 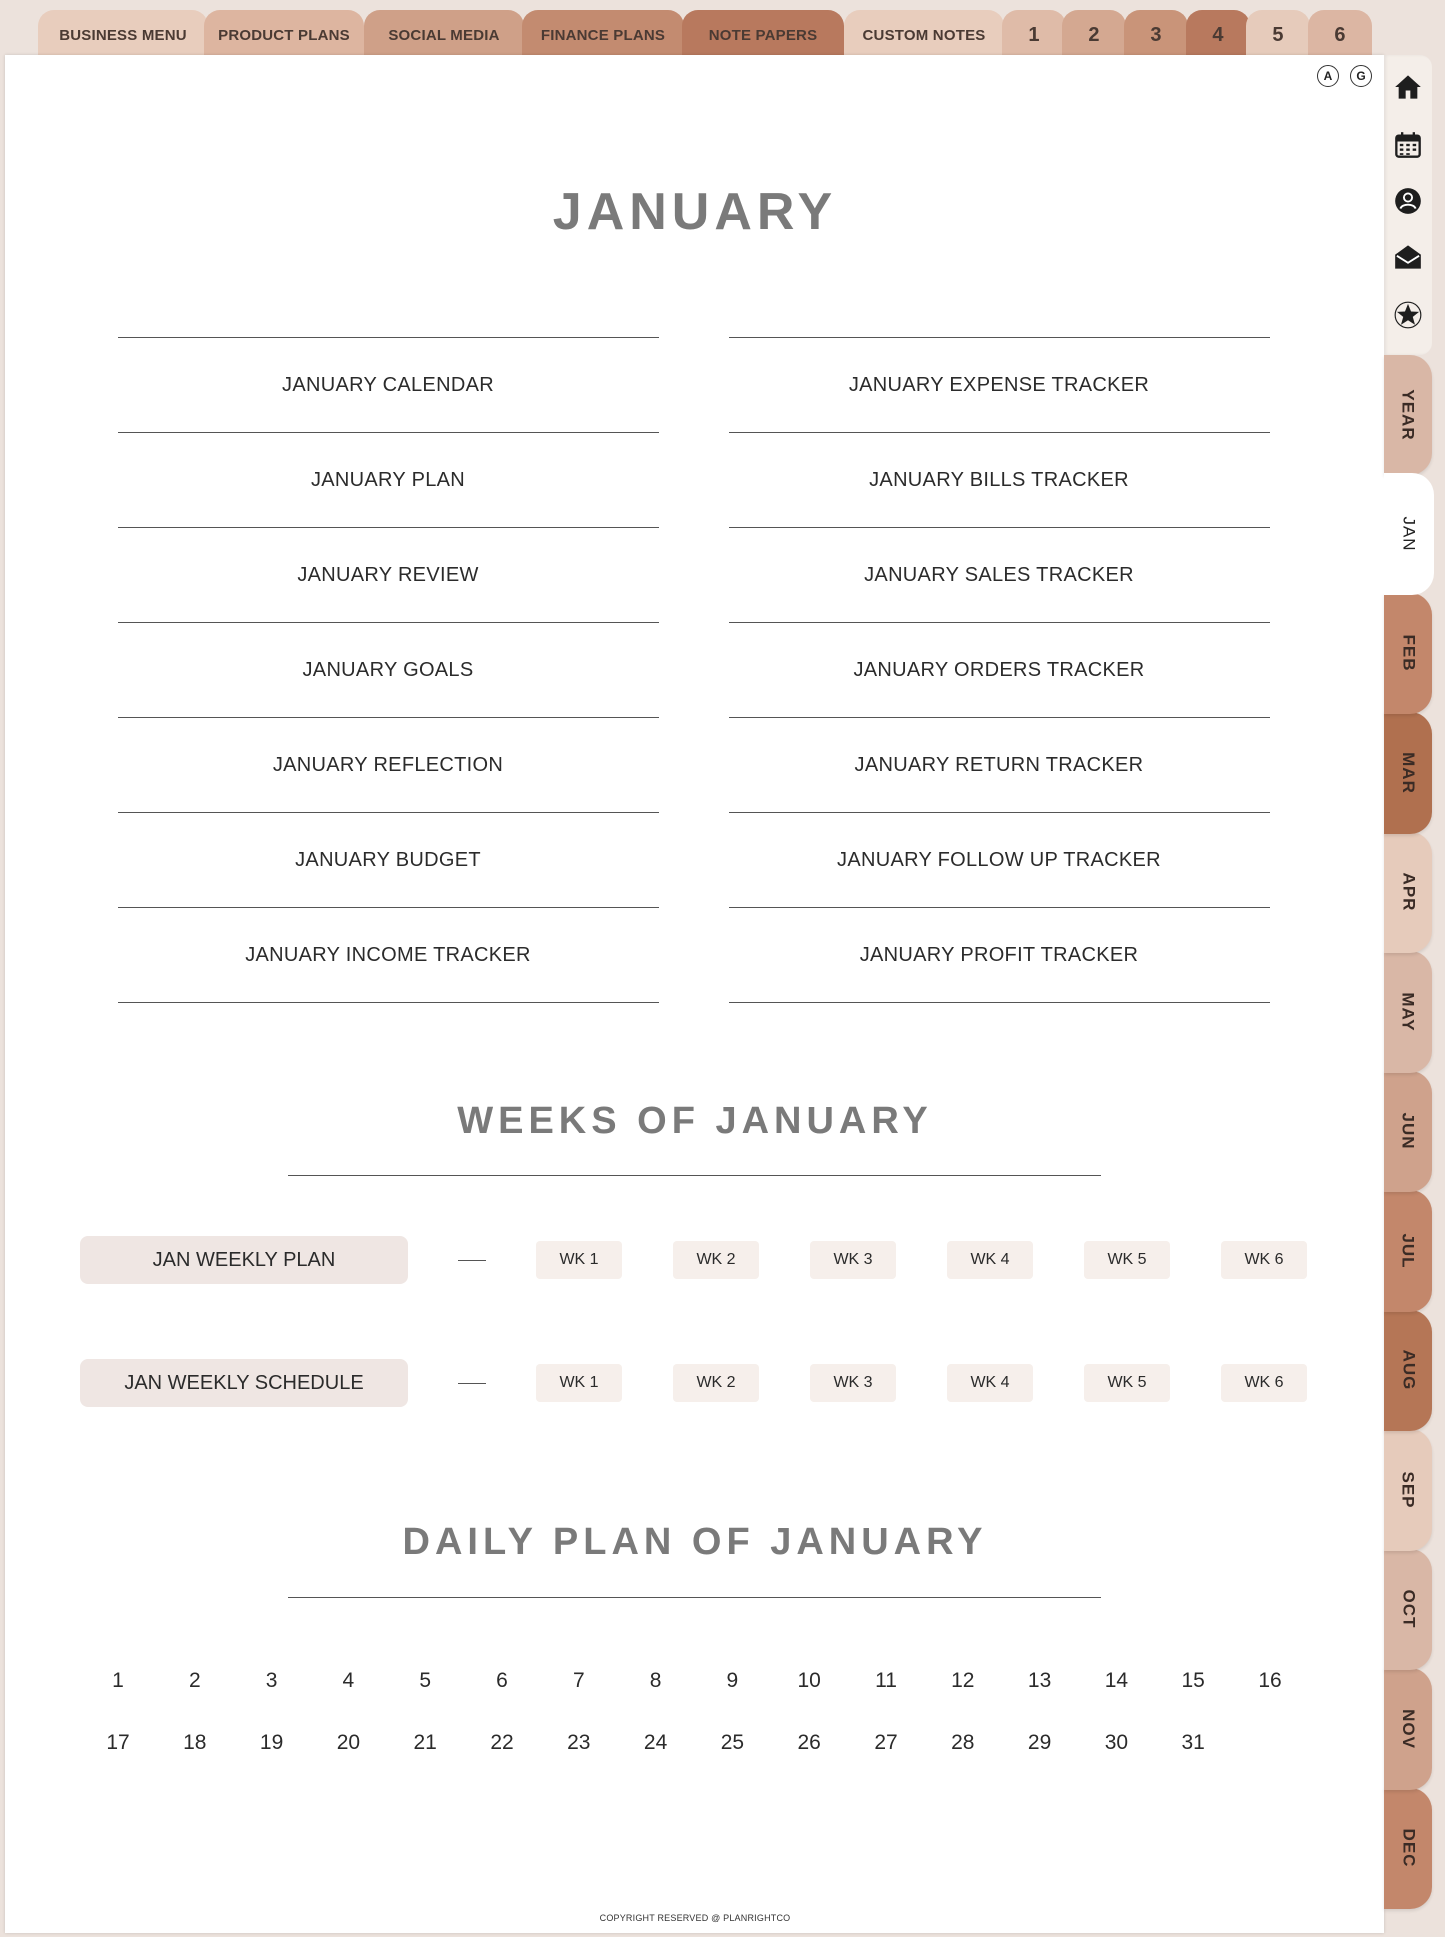 I want to click on menu-link-january-sales-tracker: JANUARY SALES TRACKER, so click(x=999, y=575).